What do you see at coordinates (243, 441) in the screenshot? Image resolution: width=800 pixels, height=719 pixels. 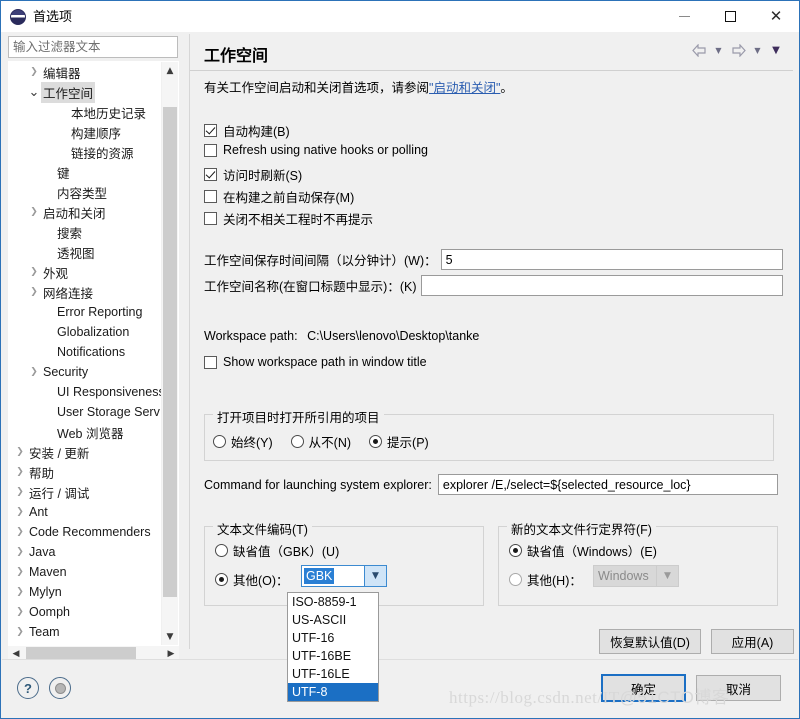 I see `radio-always: 始终(Y)` at bounding box center [243, 441].